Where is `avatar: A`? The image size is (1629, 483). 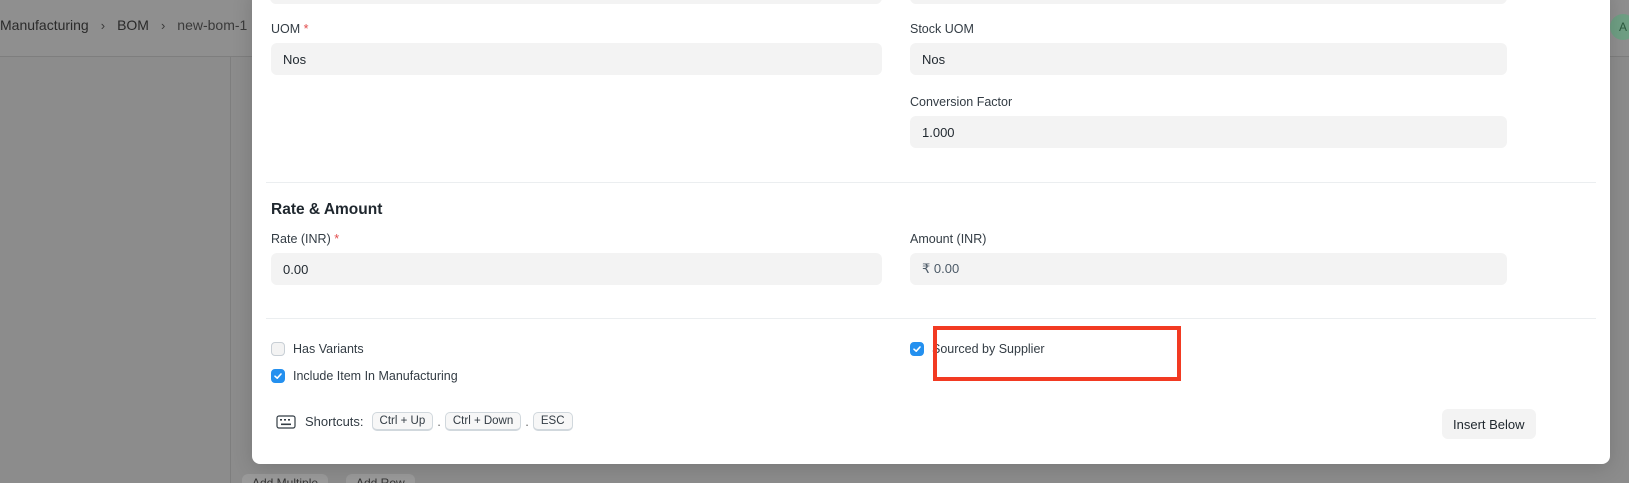
avatar: A is located at coordinates (1619, 27).